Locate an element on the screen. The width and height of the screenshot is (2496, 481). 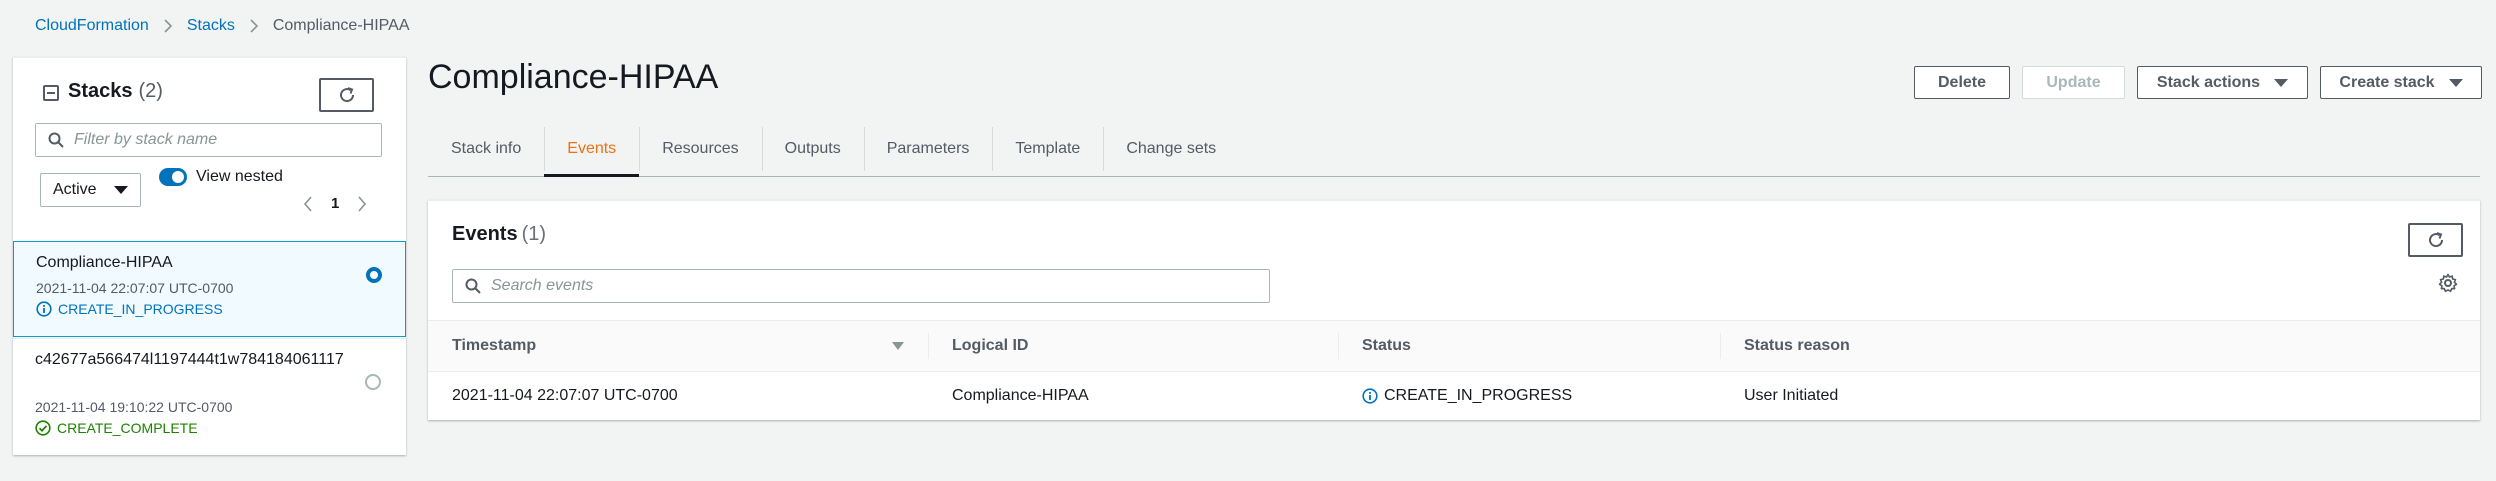
stack-actions-button: Stack actions is located at coordinates (2222, 82).